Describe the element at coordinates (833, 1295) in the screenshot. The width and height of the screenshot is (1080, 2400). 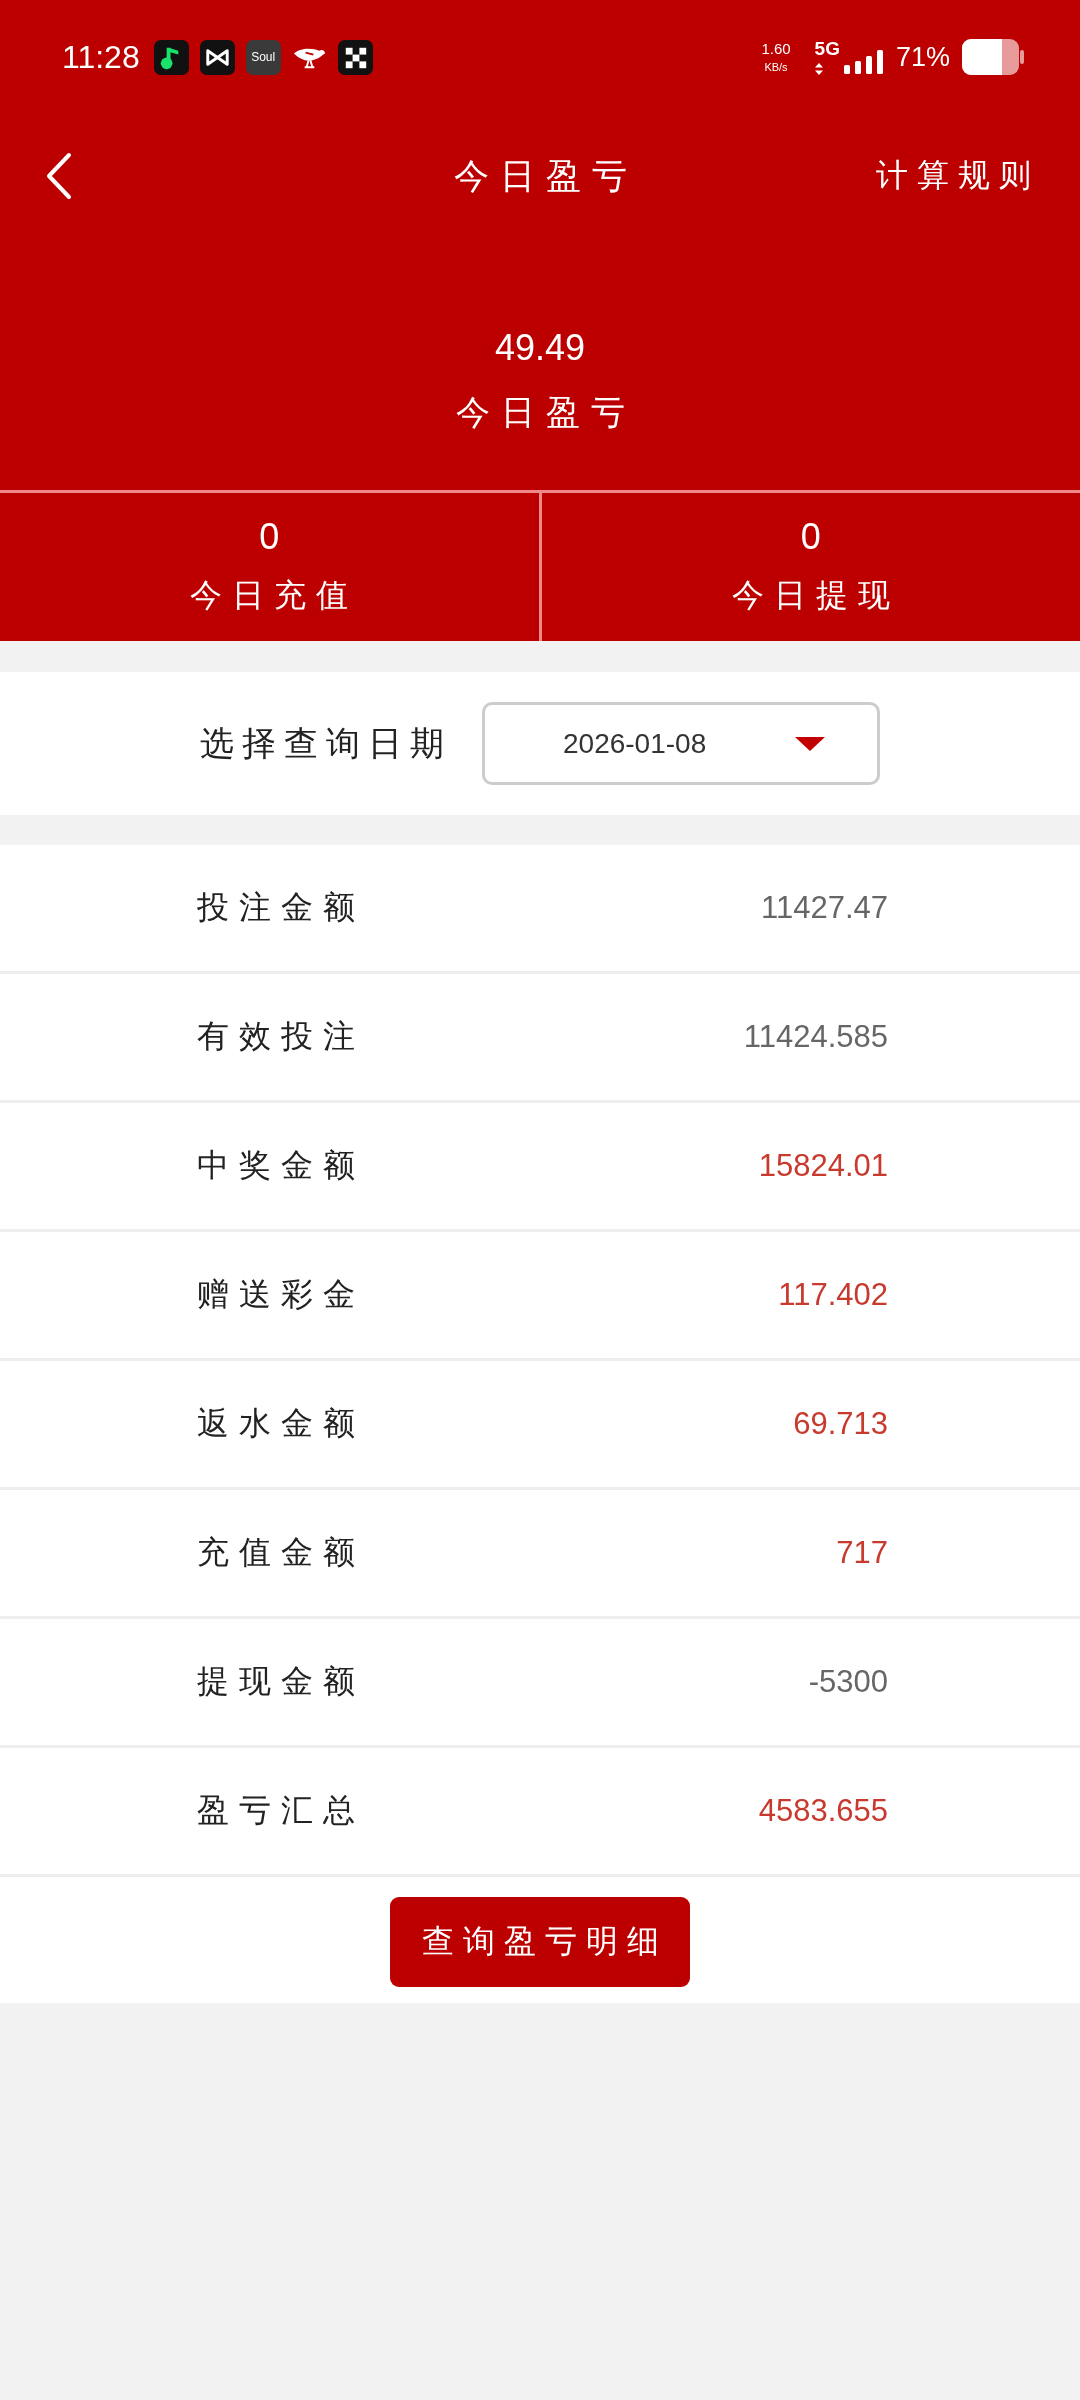
I see `row-value: 117.402` at that location.